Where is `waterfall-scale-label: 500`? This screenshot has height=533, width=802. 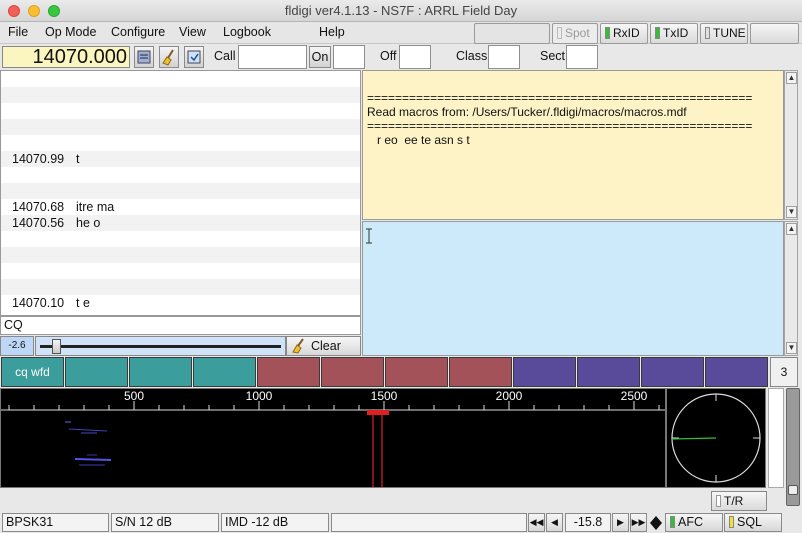 waterfall-scale-label: 500 is located at coordinates (134, 396).